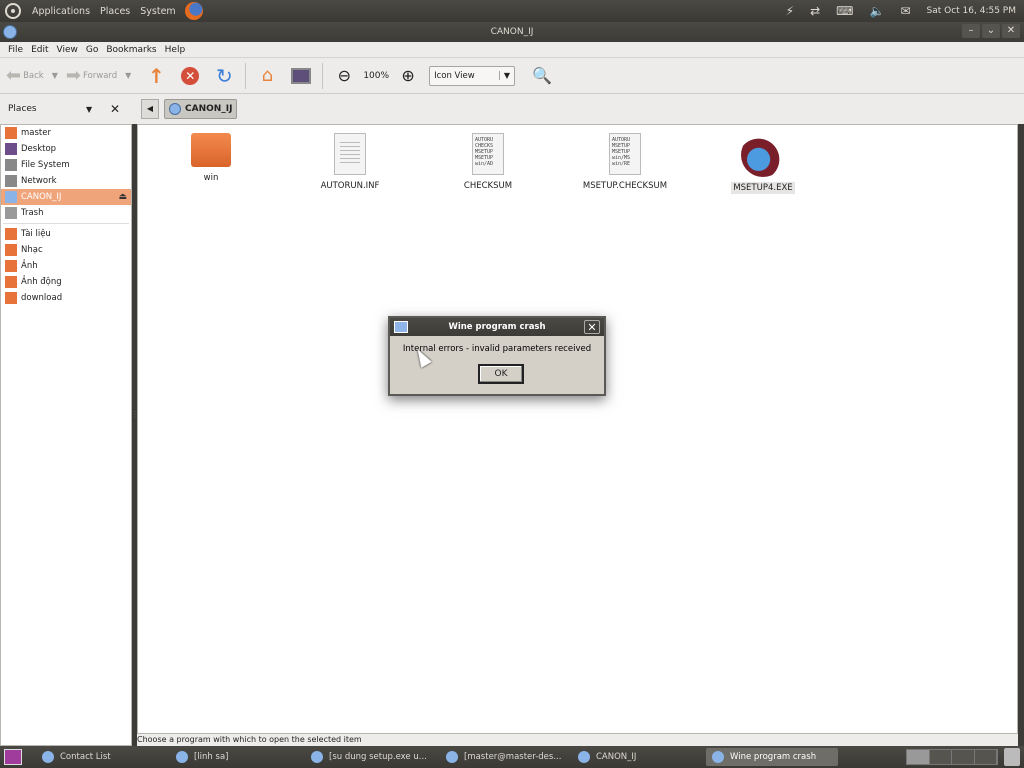 The image size is (1024, 768). What do you see at coordinates (15, 50) in the screenshot?
I see `menu-file: File` at bounding box center [15, 50].